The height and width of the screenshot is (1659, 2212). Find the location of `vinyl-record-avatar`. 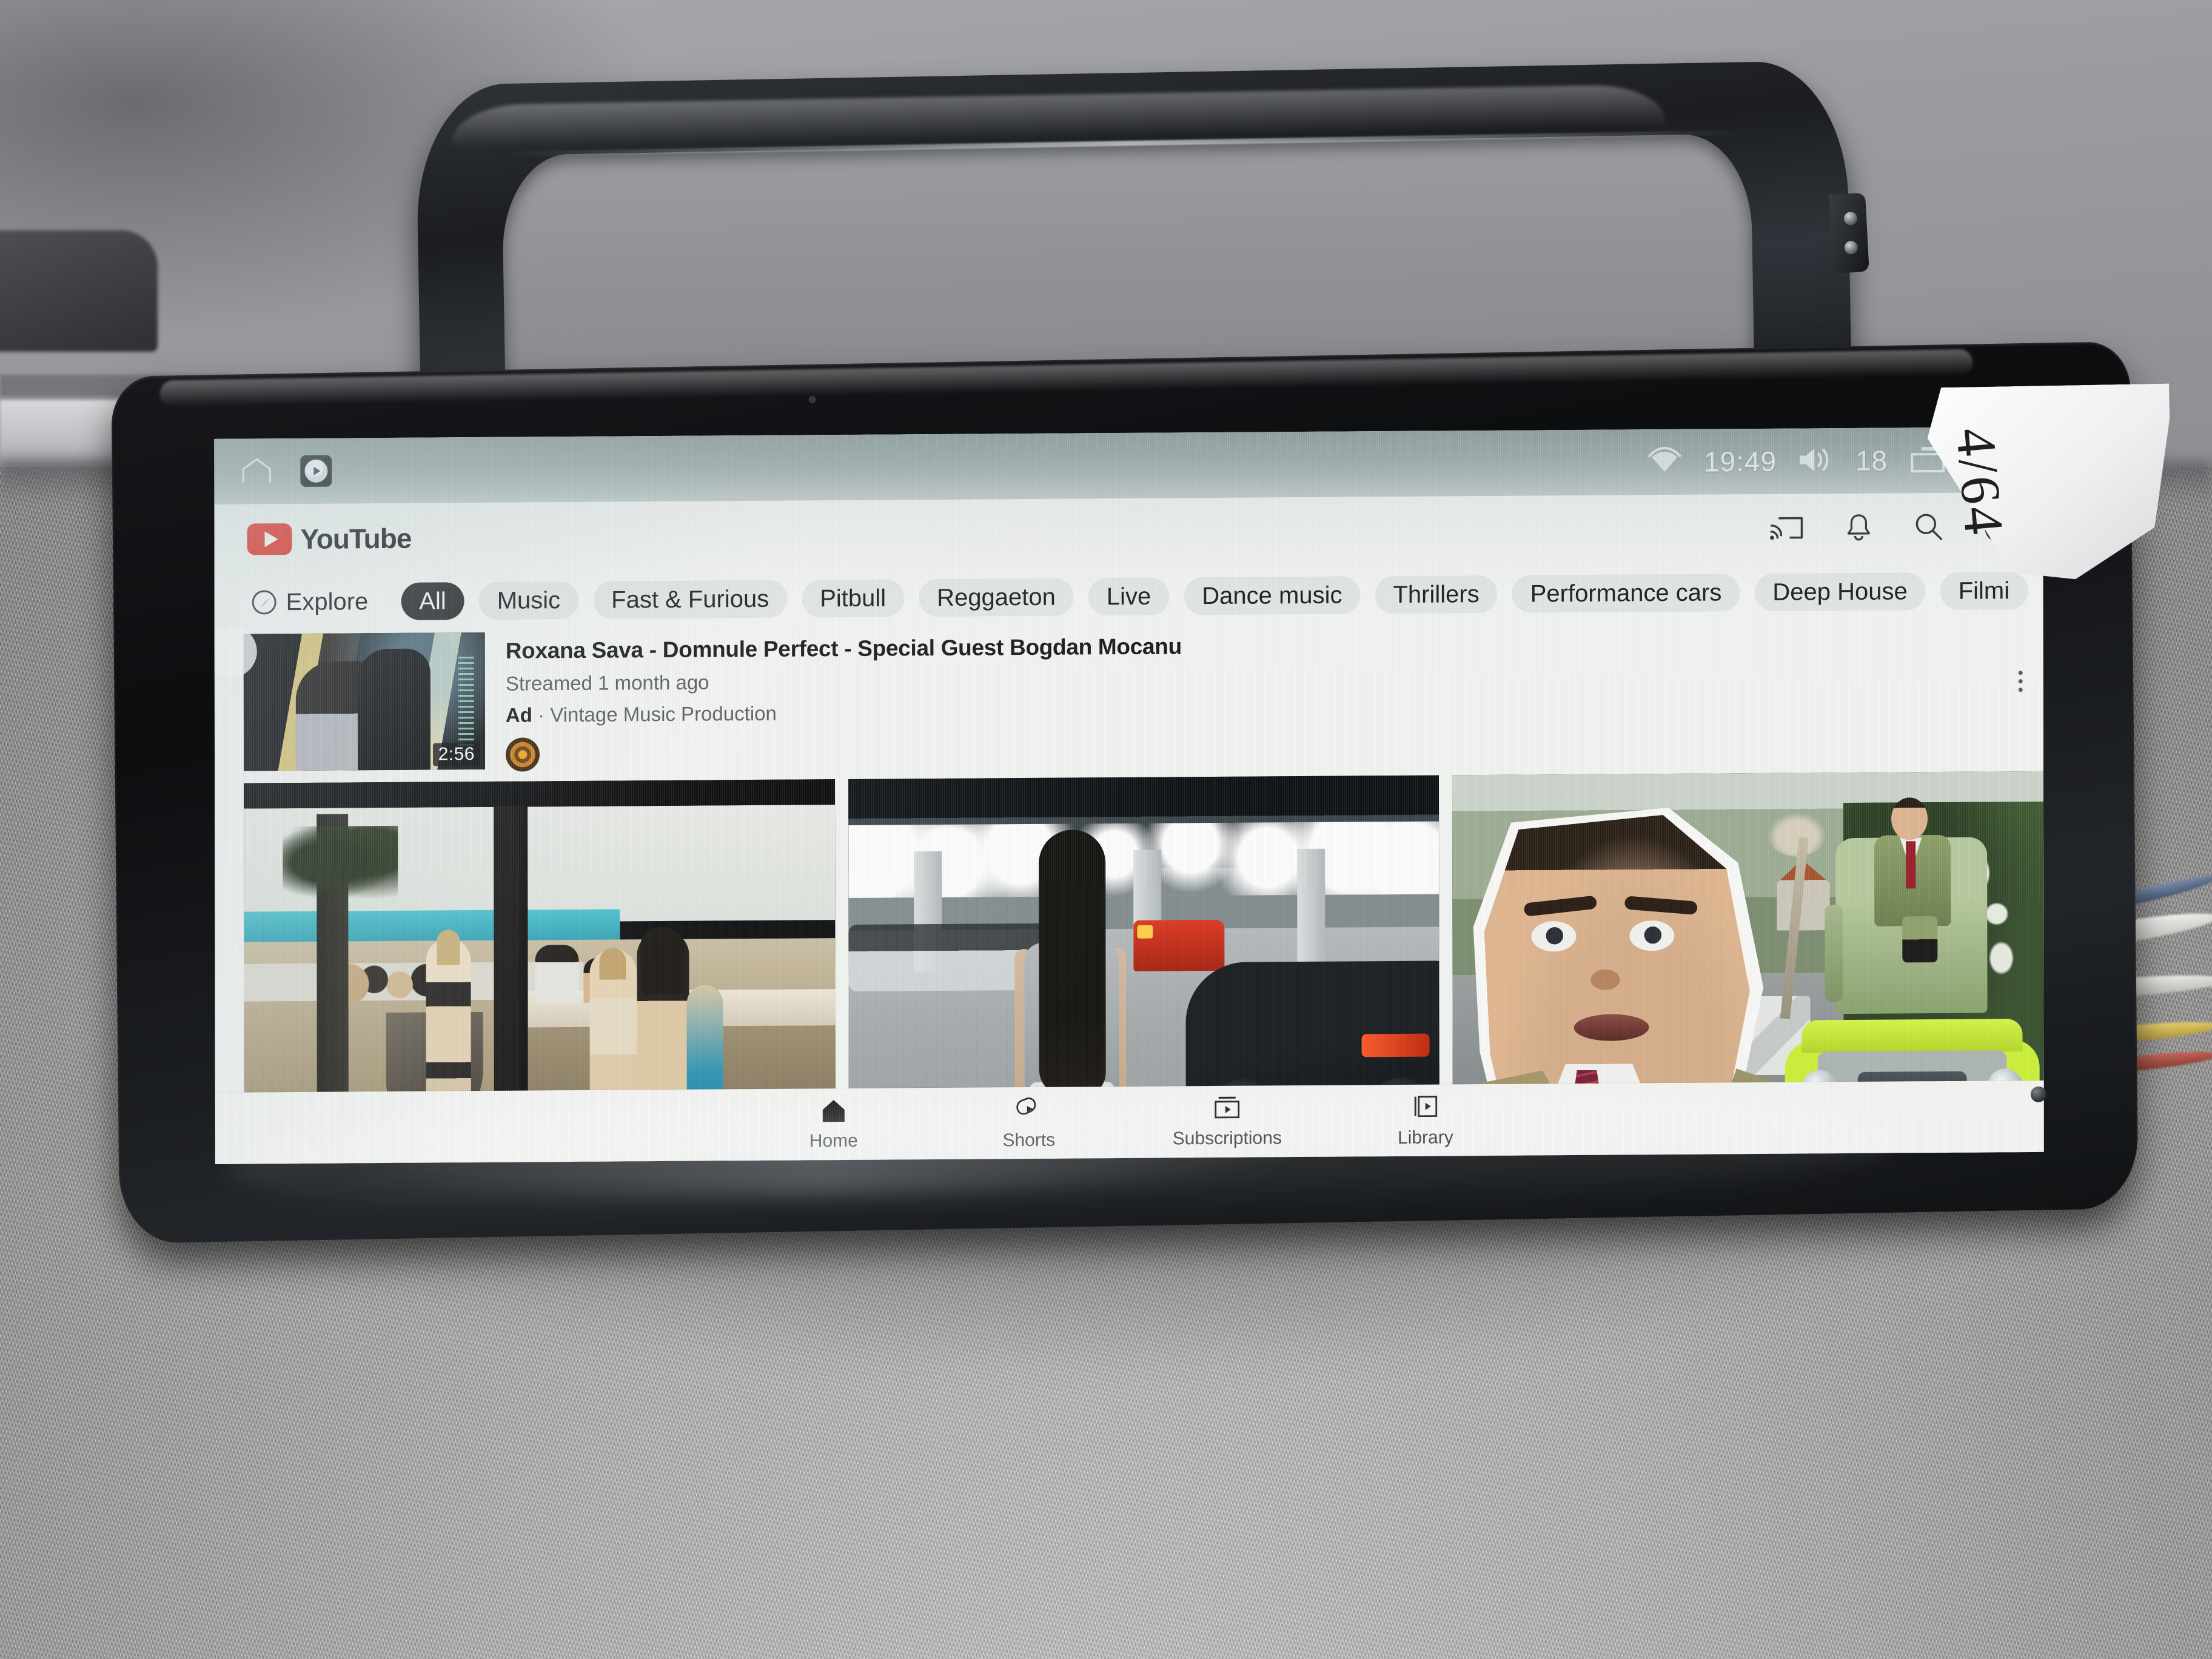

vinyl-record-avatar is located at coordinates (522, 754).